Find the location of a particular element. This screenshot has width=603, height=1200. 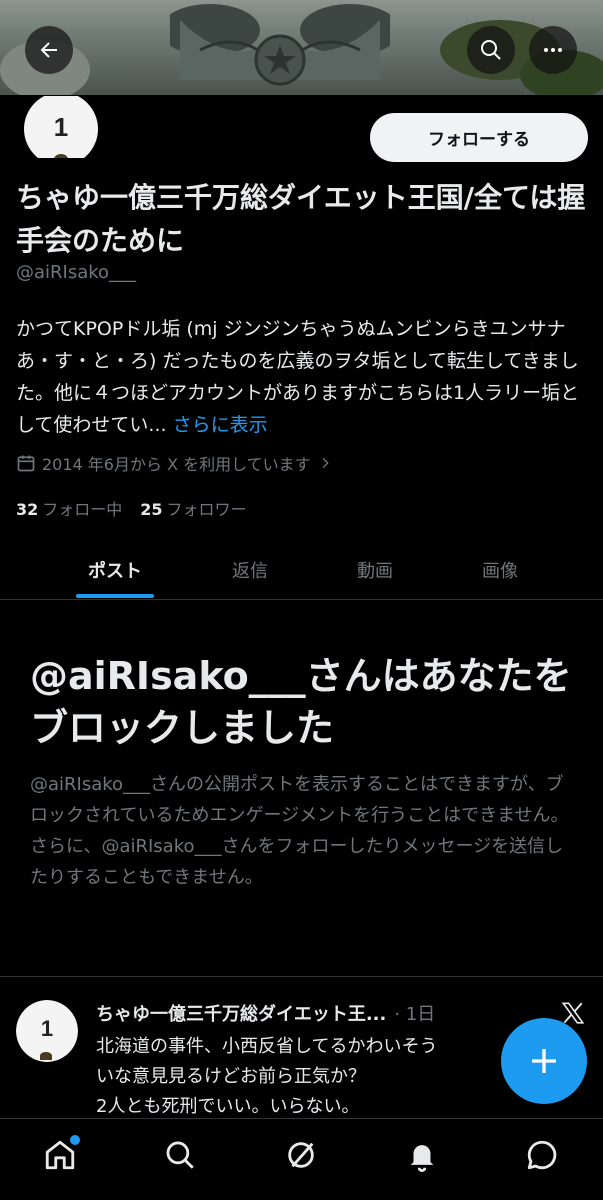

followers-link: 25 フォロワー is located at coordinates (193, 508).